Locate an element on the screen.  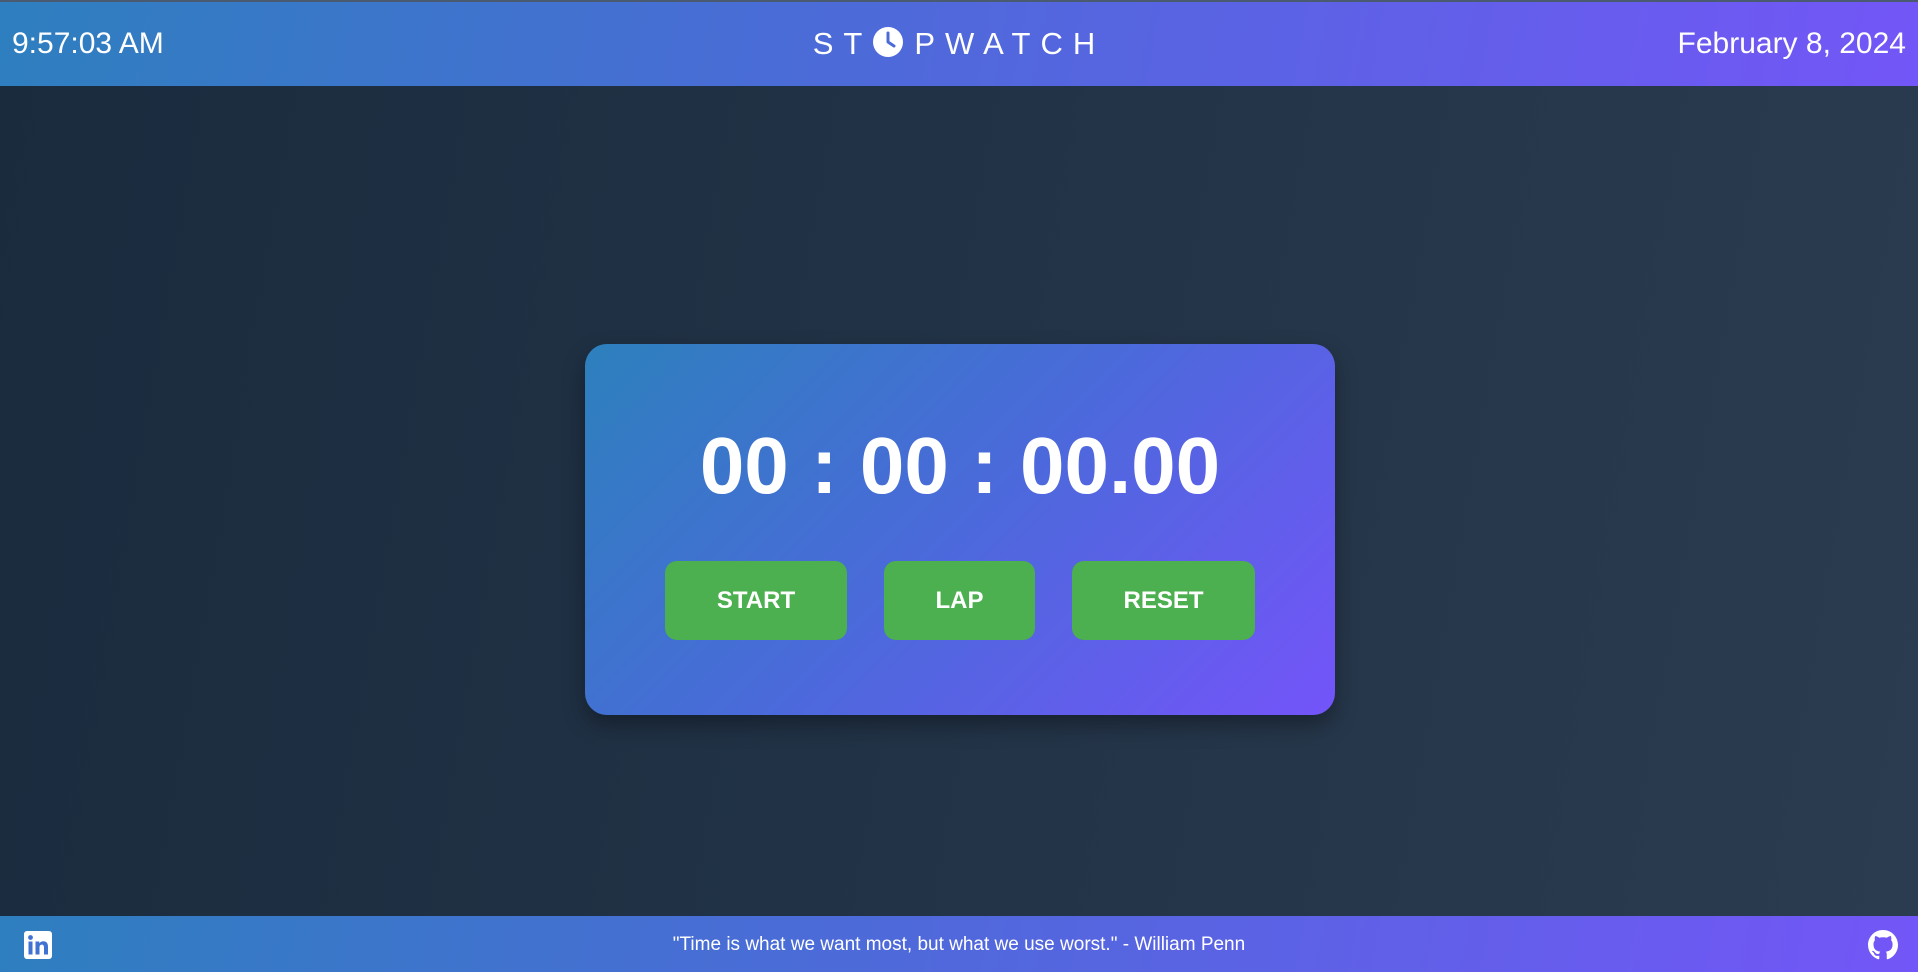
title-text-end: PWATCH is located at coordinates (1010, 43).